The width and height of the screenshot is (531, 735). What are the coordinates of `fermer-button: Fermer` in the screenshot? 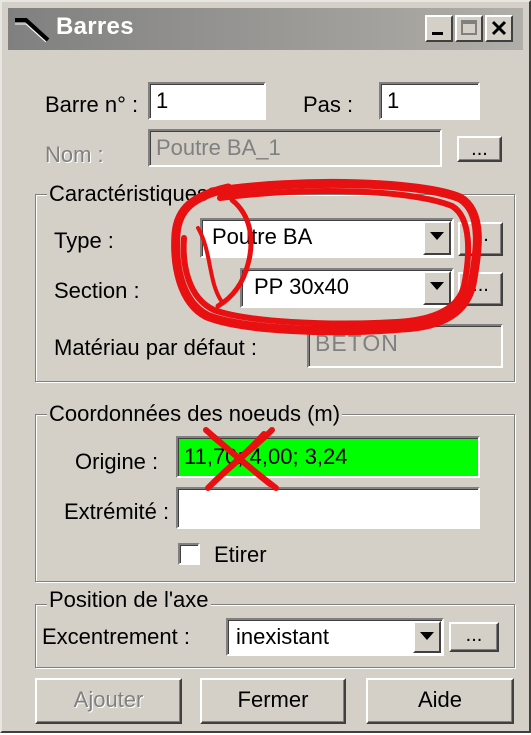 It's located at (273, 701).